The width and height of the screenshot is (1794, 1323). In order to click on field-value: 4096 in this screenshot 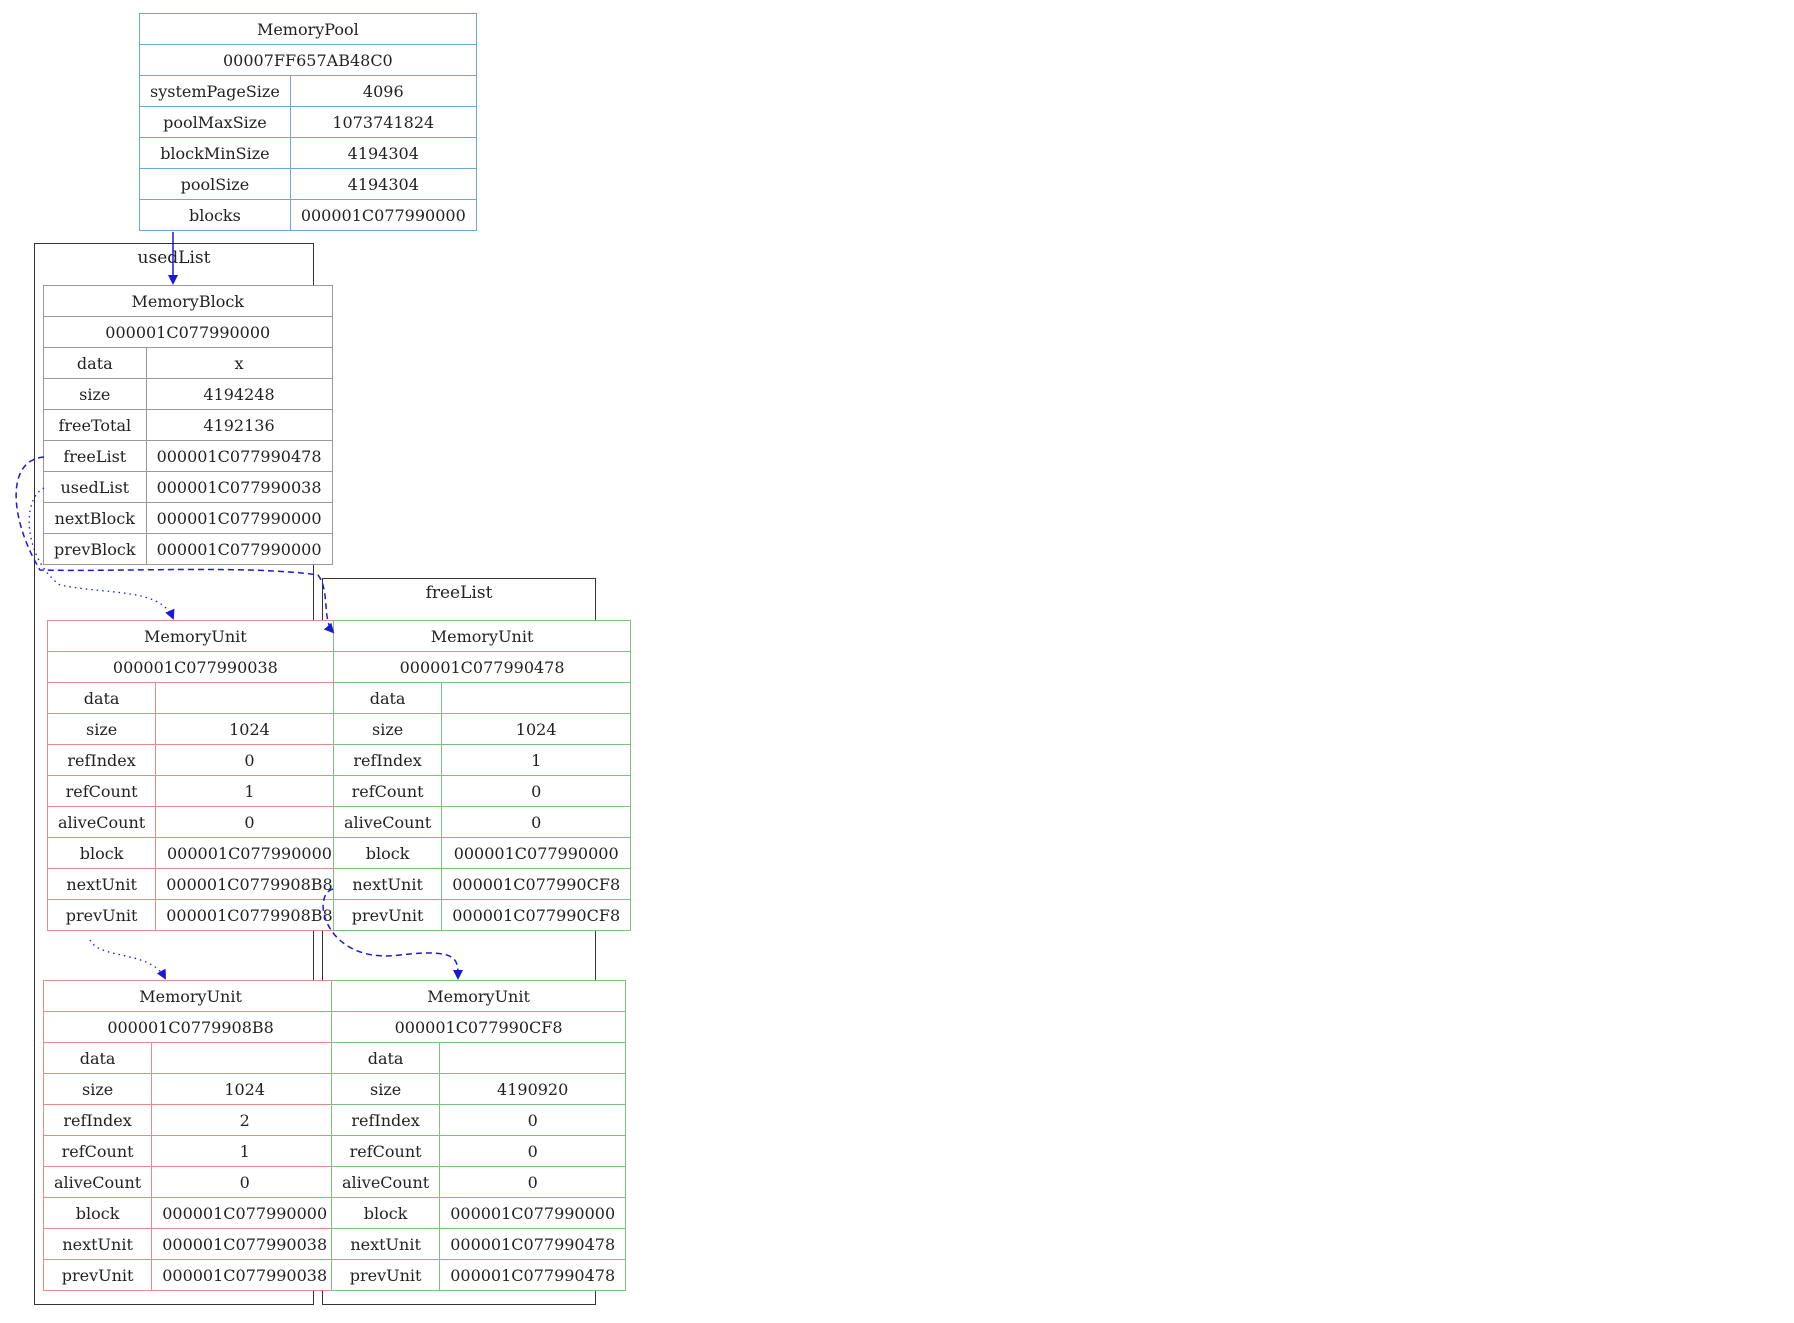, I will do `click(383, 91)`.